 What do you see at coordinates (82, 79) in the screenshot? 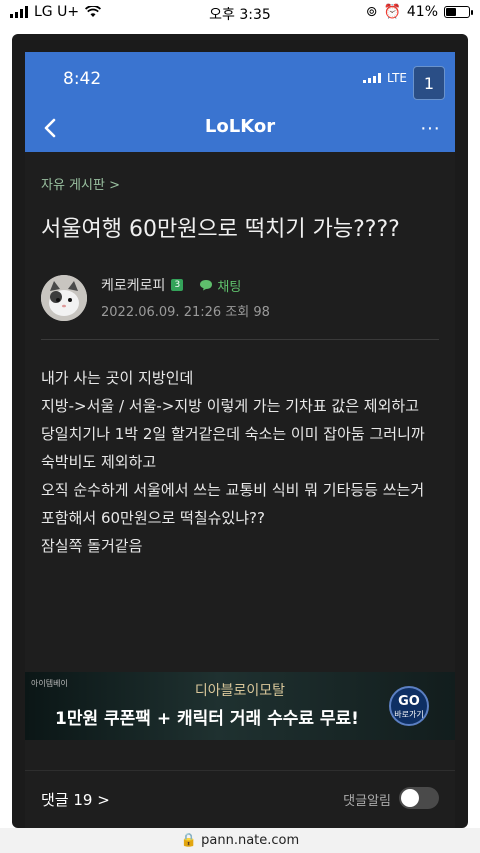
I see `inner-clock: 8:42` at bounding box center [82, 79].